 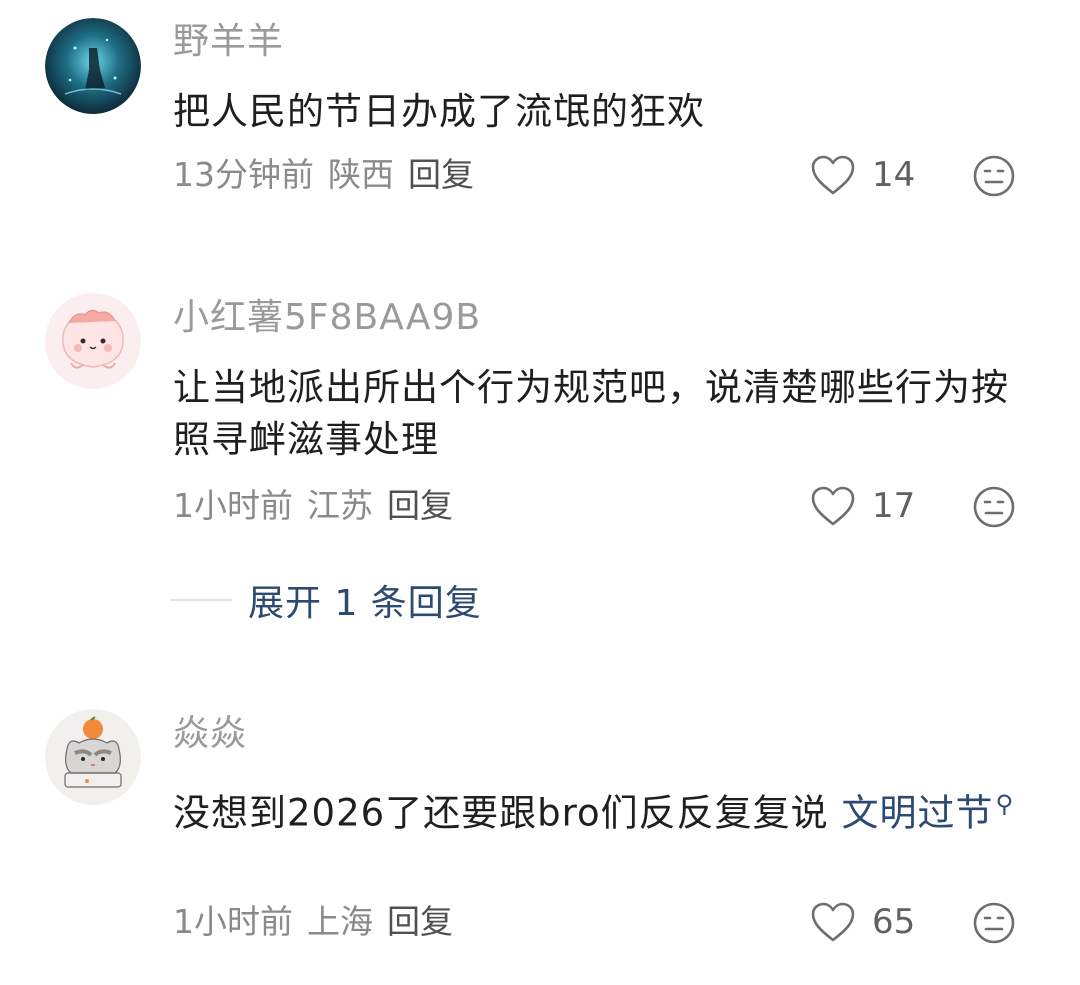 What do you see at coordinates (365, 600) in the screenshot?
I see `expand-replies-label: 展开 1 条回复` at bounding box center [365, 600].